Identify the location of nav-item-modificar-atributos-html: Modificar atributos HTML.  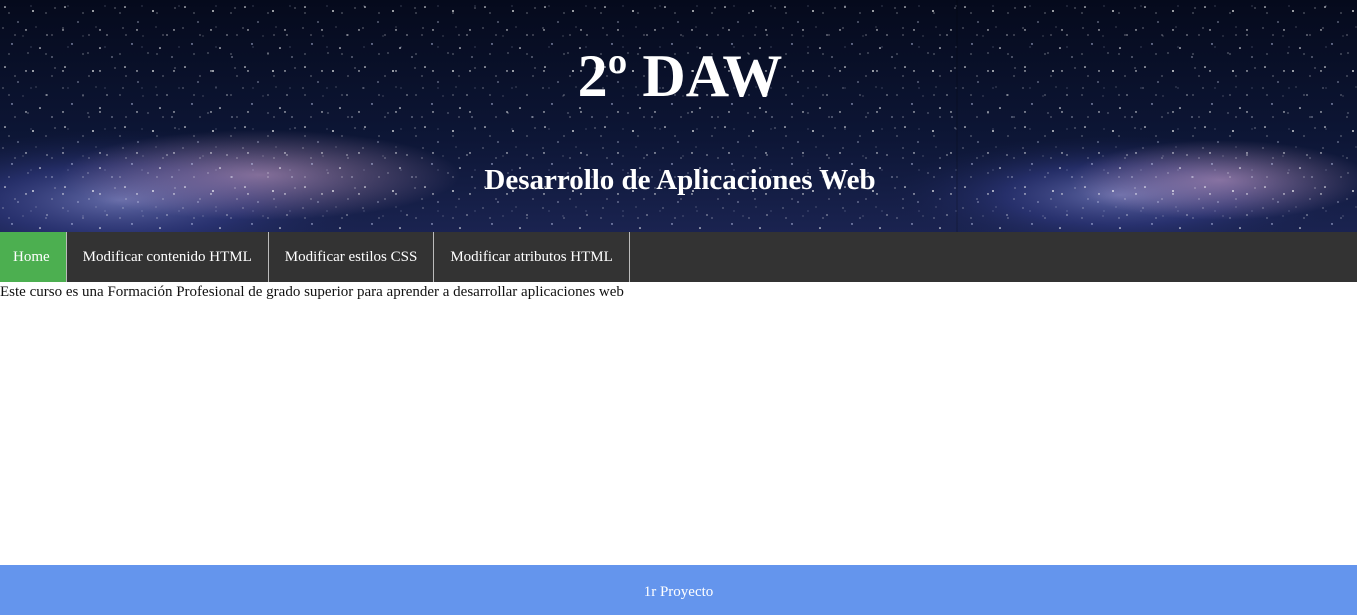
(532, 257).